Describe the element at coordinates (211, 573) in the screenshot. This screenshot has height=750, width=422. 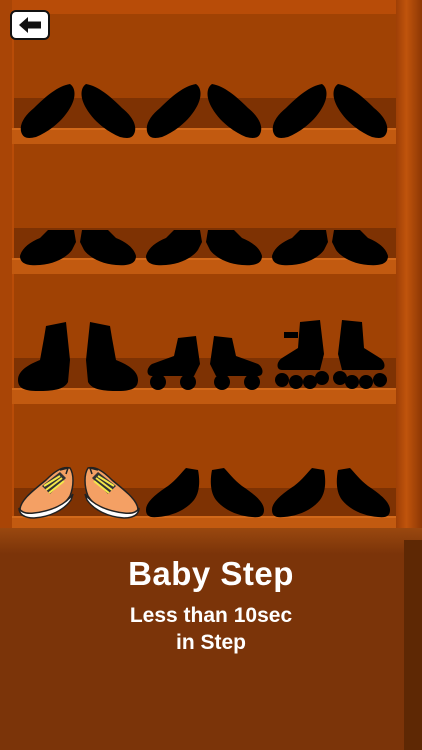
I see `achievement-title: Baby Step` at that location.